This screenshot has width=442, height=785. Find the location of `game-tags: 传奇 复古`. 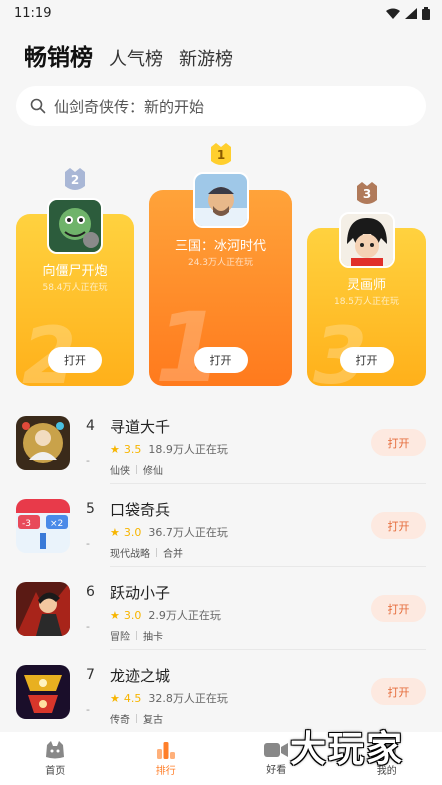

game-tags: 传奇 复古 is located at coordinates (136, 718).